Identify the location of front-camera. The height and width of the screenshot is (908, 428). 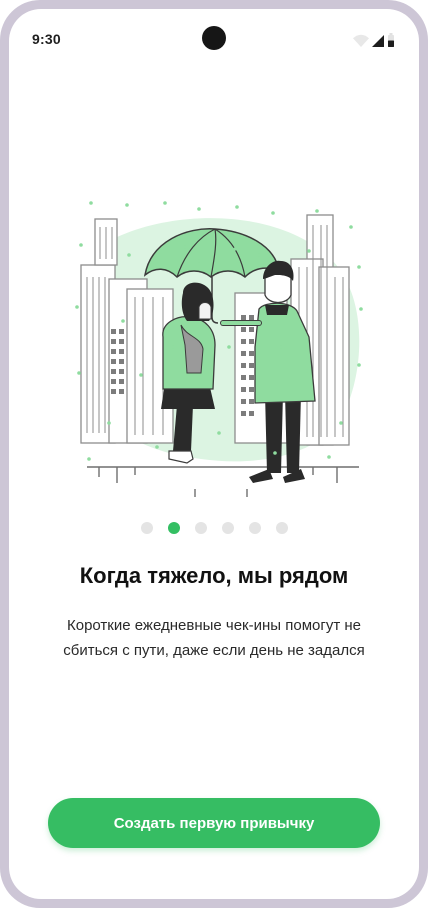
(214, 38).